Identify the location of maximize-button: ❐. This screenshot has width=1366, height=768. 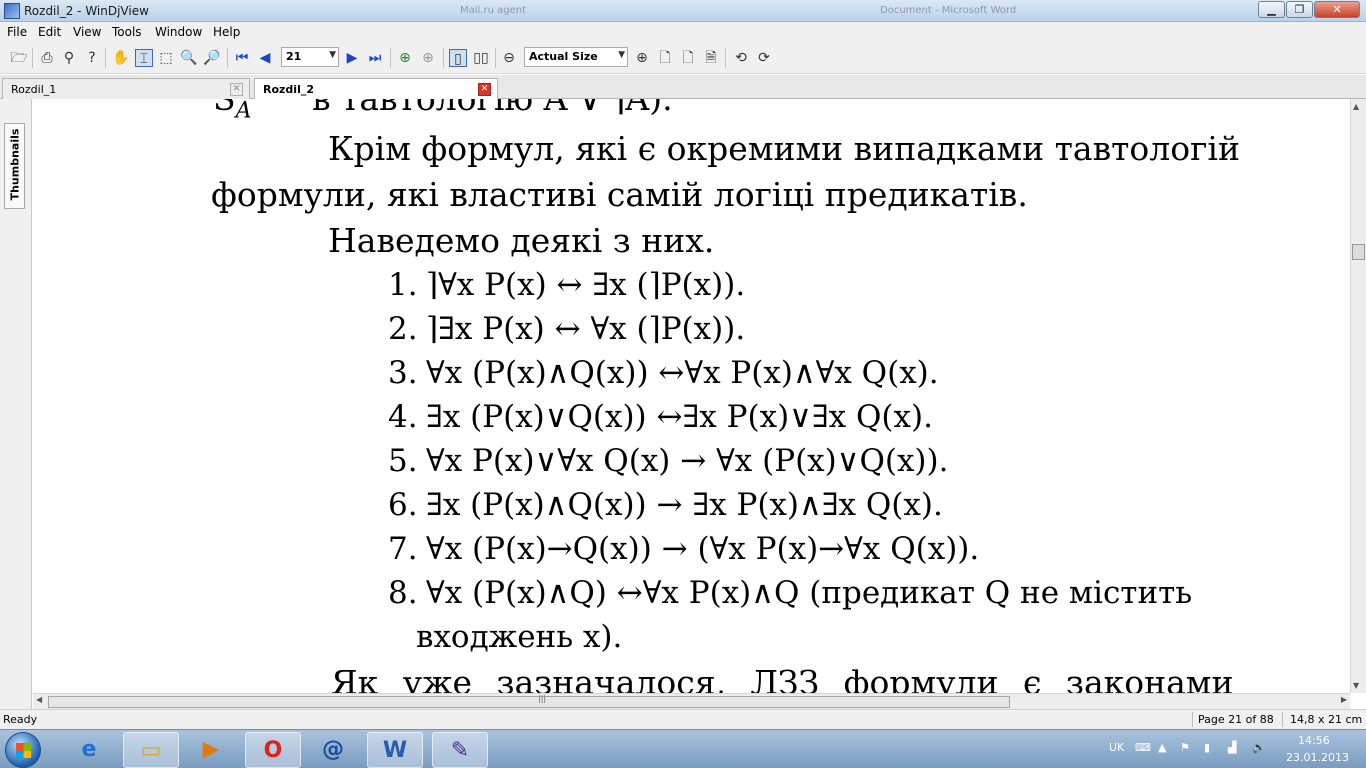
(1299, 9).